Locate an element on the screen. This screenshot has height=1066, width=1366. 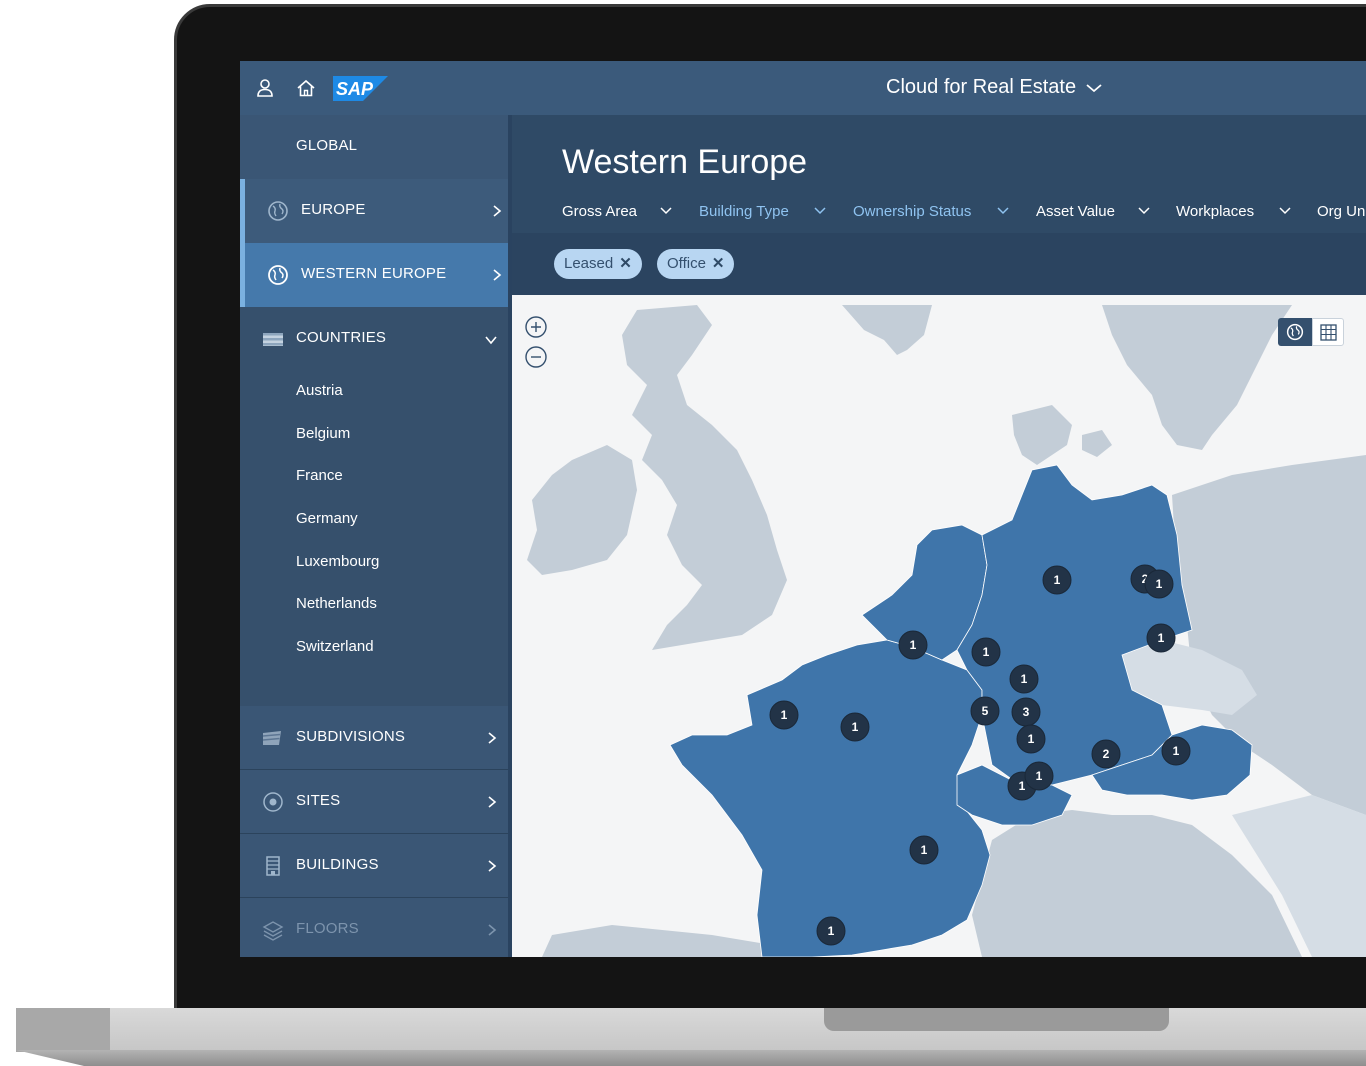
minus-circle-icon is located at coordinates (536, 357).